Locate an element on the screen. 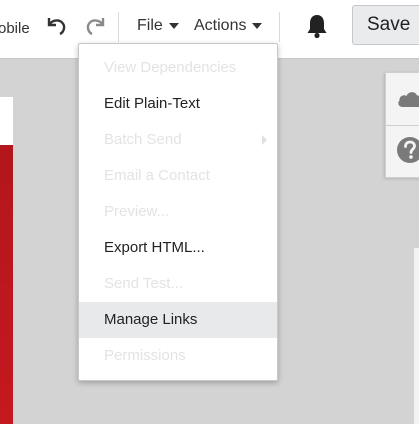  menu-item-permissions: Permissions is located at coordinates (178, 356).